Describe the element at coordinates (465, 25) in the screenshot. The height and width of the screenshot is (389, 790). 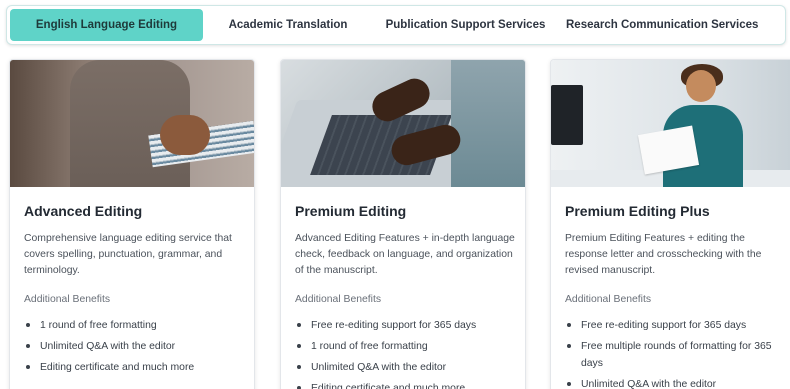
I see `tab-publication-support-services: Publication Support Services` at that location.